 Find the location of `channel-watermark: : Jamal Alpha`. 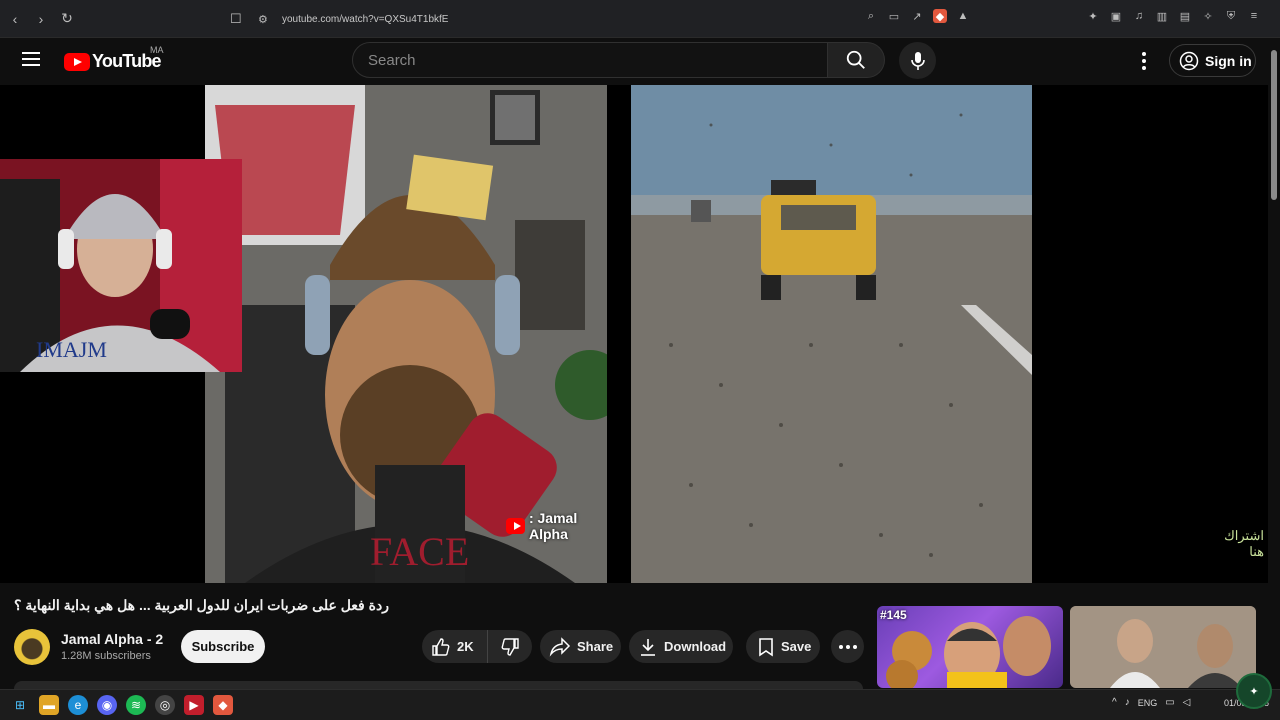

channel-watermark: : Jamal Alpha is located at coordinates (556, 526).